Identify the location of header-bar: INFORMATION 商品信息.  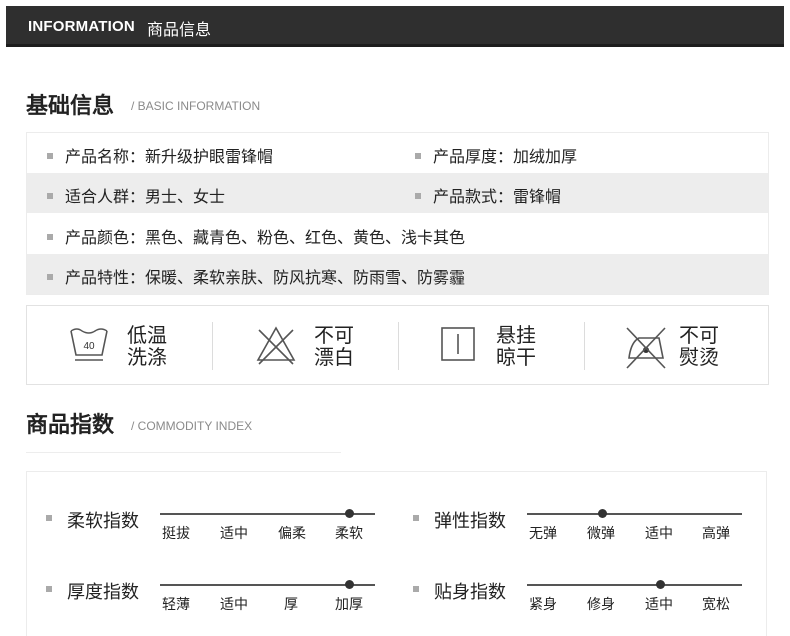
(395, 26).